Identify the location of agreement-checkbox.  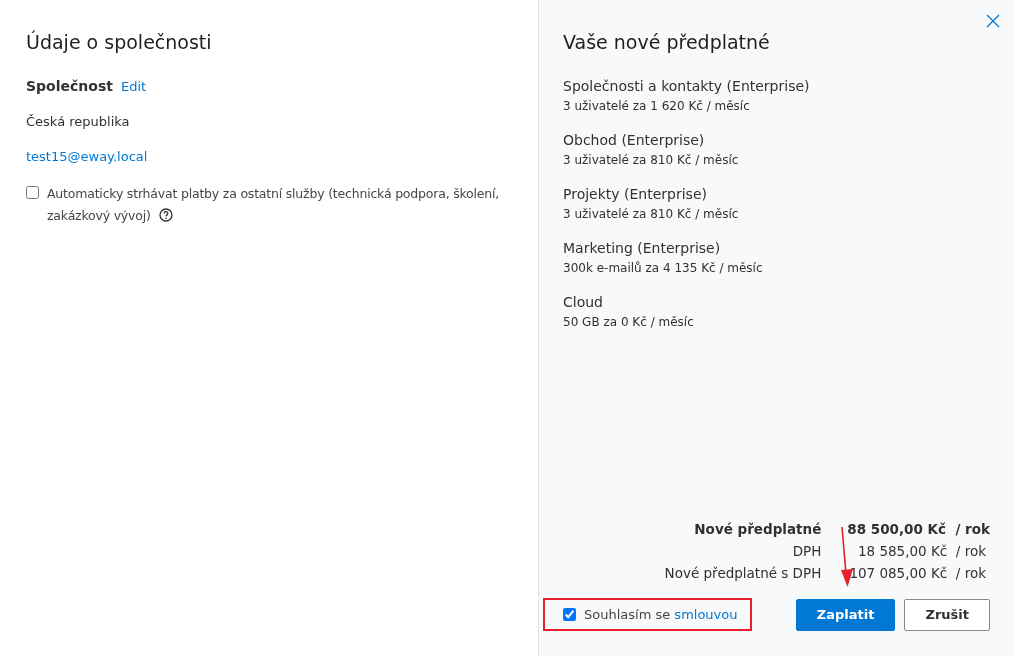
(569, 614).